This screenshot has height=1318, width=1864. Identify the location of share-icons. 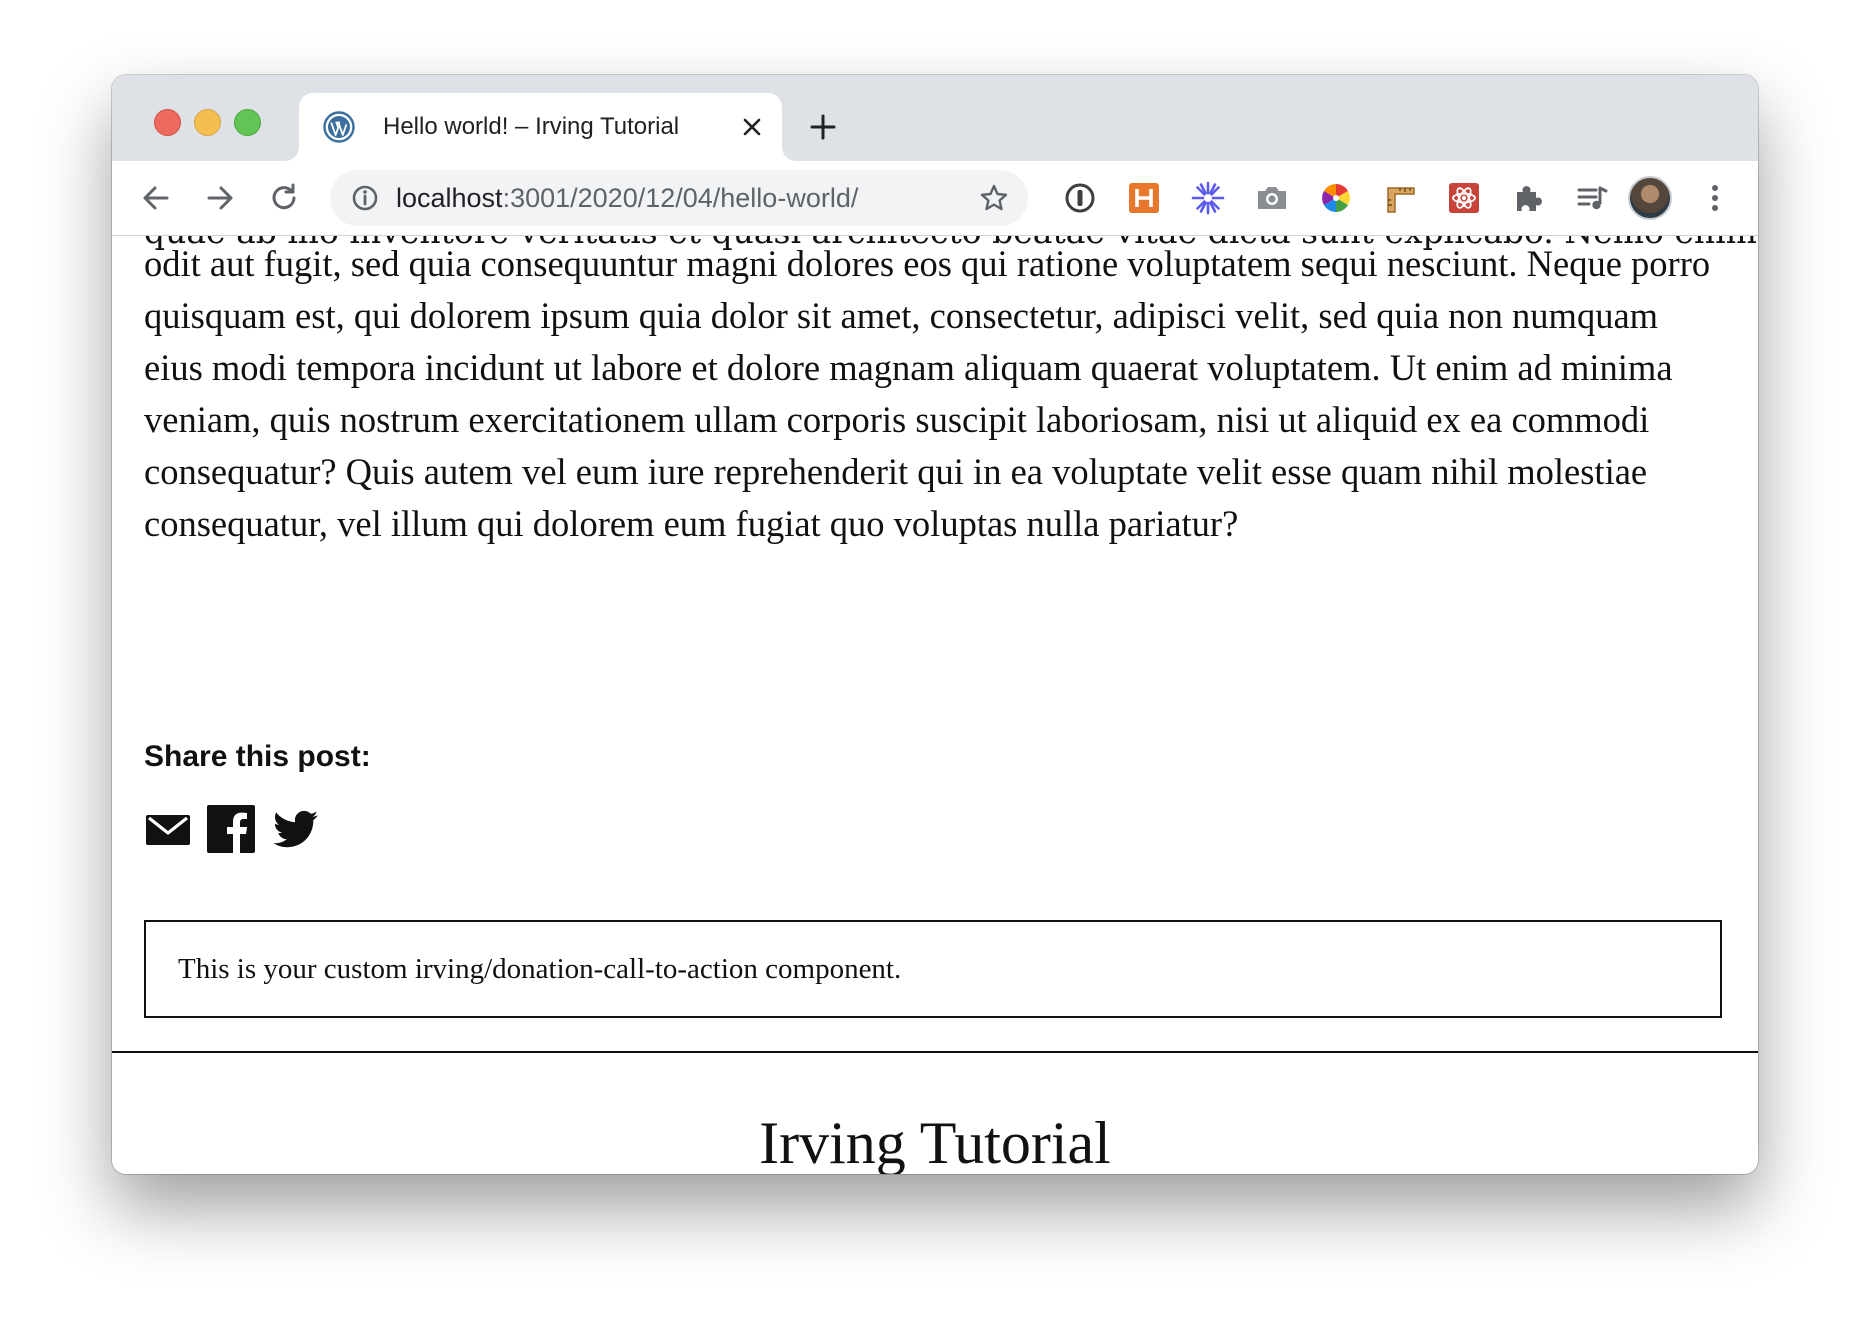
(232, 829).